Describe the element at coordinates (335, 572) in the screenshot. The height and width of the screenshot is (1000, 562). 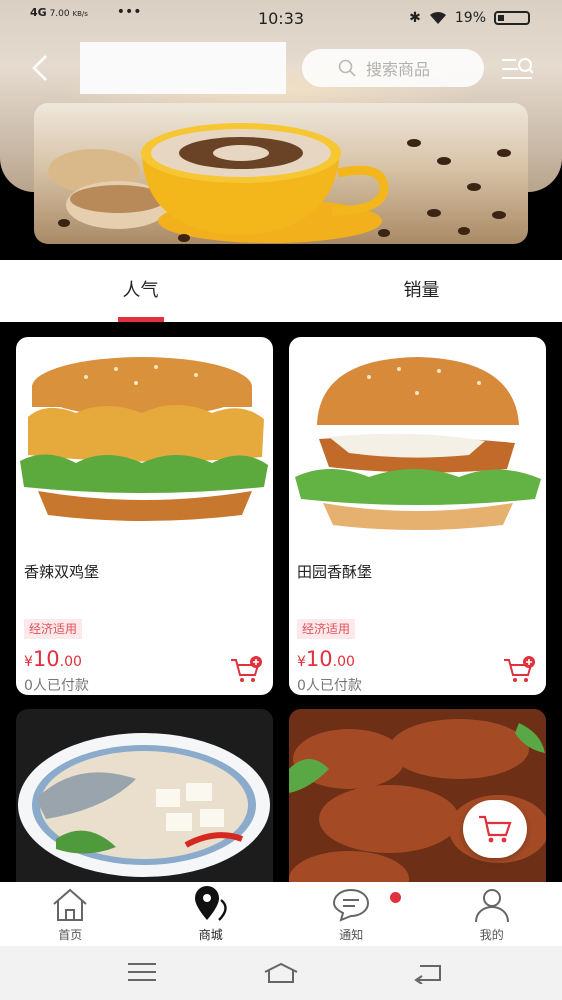
I see `product-name: 田园香酥堡` at that location.